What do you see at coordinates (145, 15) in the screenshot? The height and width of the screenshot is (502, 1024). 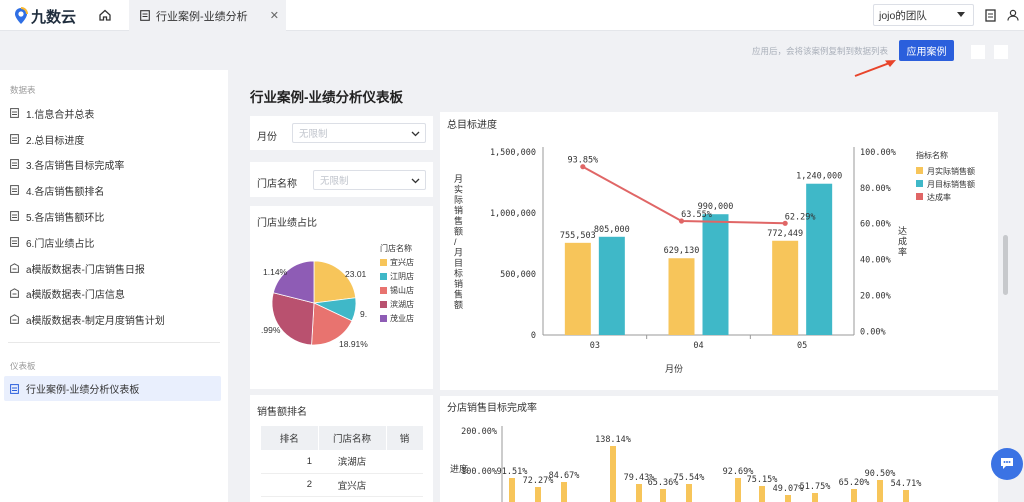 I see `dashboard-icon` at bounding box center [145, 15].